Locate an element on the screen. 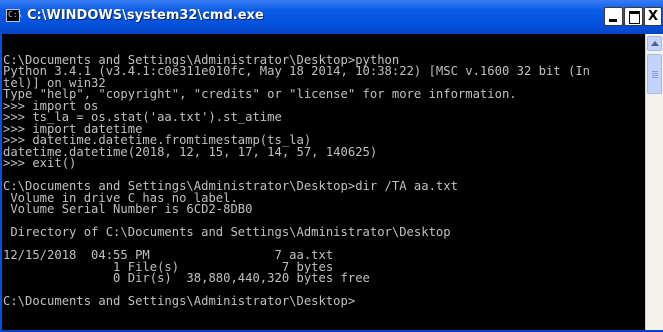 This screenshot has height=332, width=663. arrow-up-icon is located at coordinates (655, 43).